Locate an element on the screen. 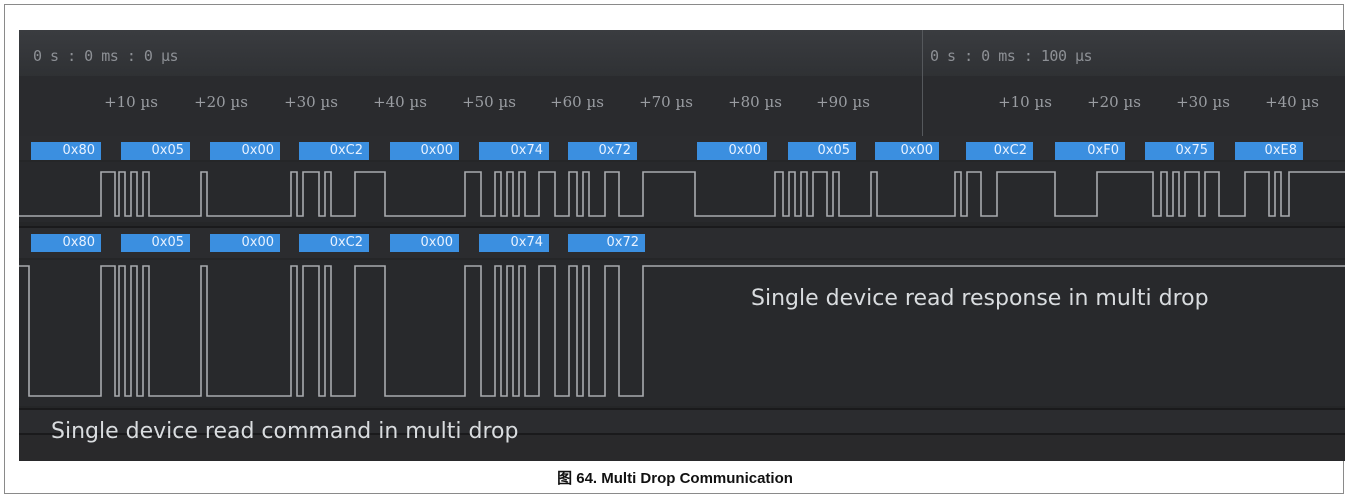 The height and width of the screenshot is (499, 1350). channel-1-waveform is located at coordinates (682, 194).